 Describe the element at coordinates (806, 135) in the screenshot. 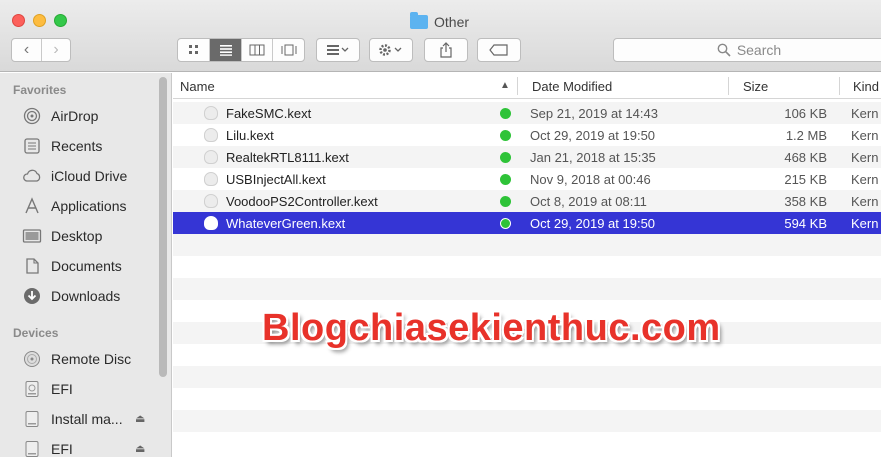

I see `file-size: 1.2 MB` at that location.